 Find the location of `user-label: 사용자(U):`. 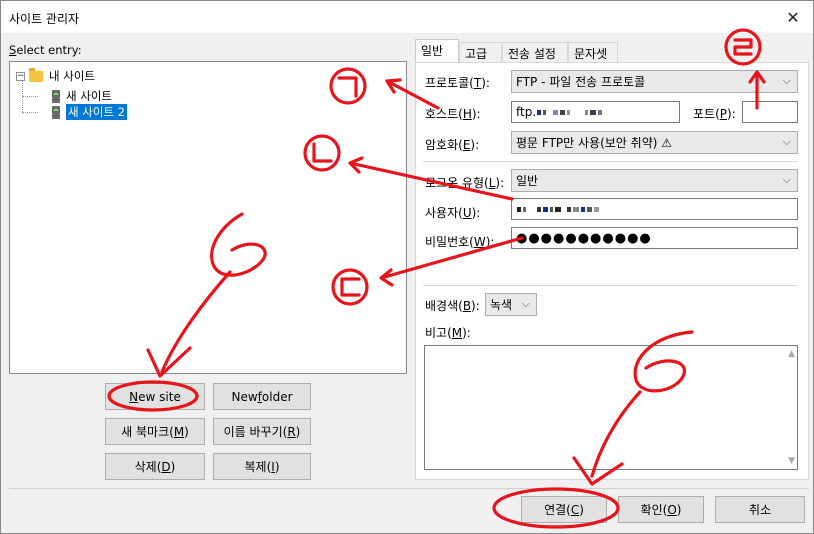

user-label: 사용자(U): is located at coordinates (453, 213).